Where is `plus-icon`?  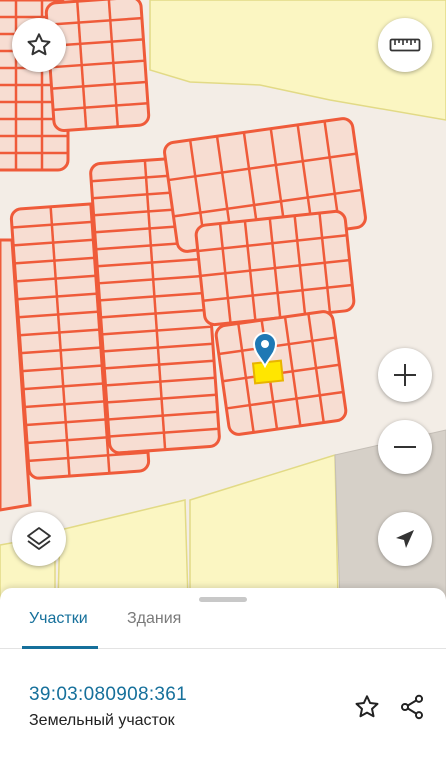 plus-icon is located at coordinates (405, 375).